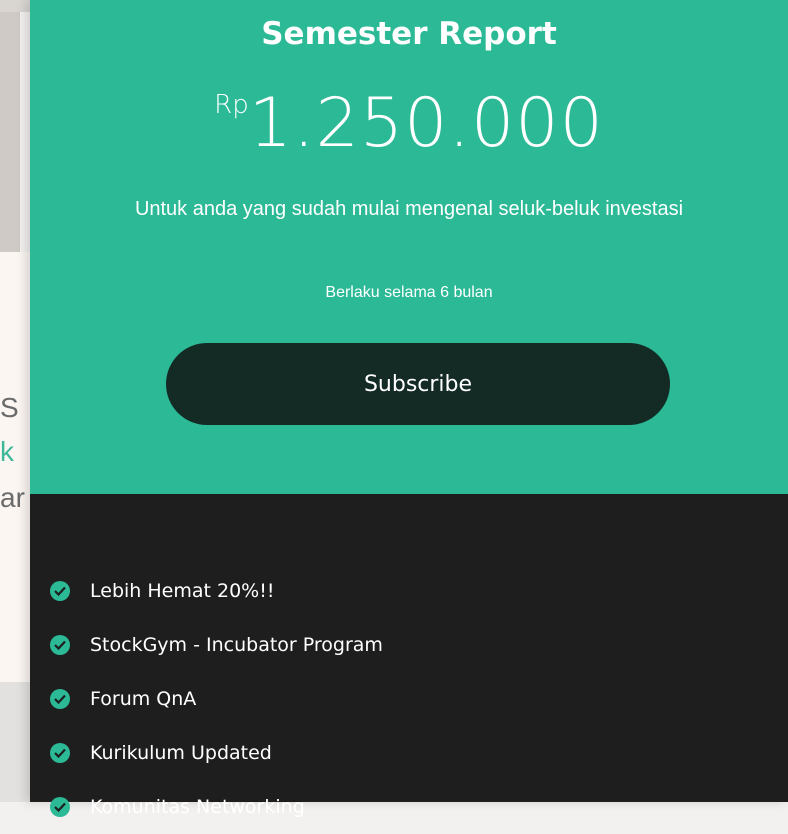 The width and height of the screenshot is (788, 834). Describe the element at coordinates (409, 292) in the screenshot. I see `plan-duration: Berlaku selama 6 bulan` at that location.